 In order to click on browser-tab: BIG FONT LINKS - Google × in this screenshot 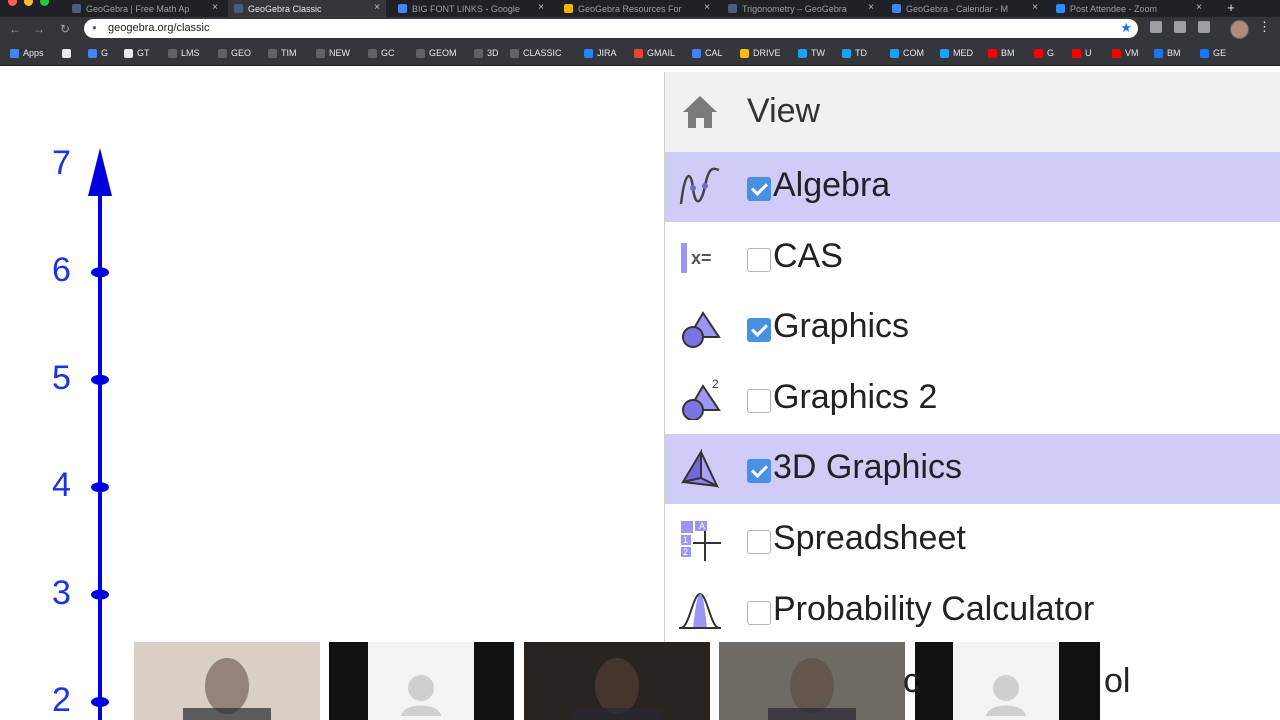, I will do `click(471, 8)`.